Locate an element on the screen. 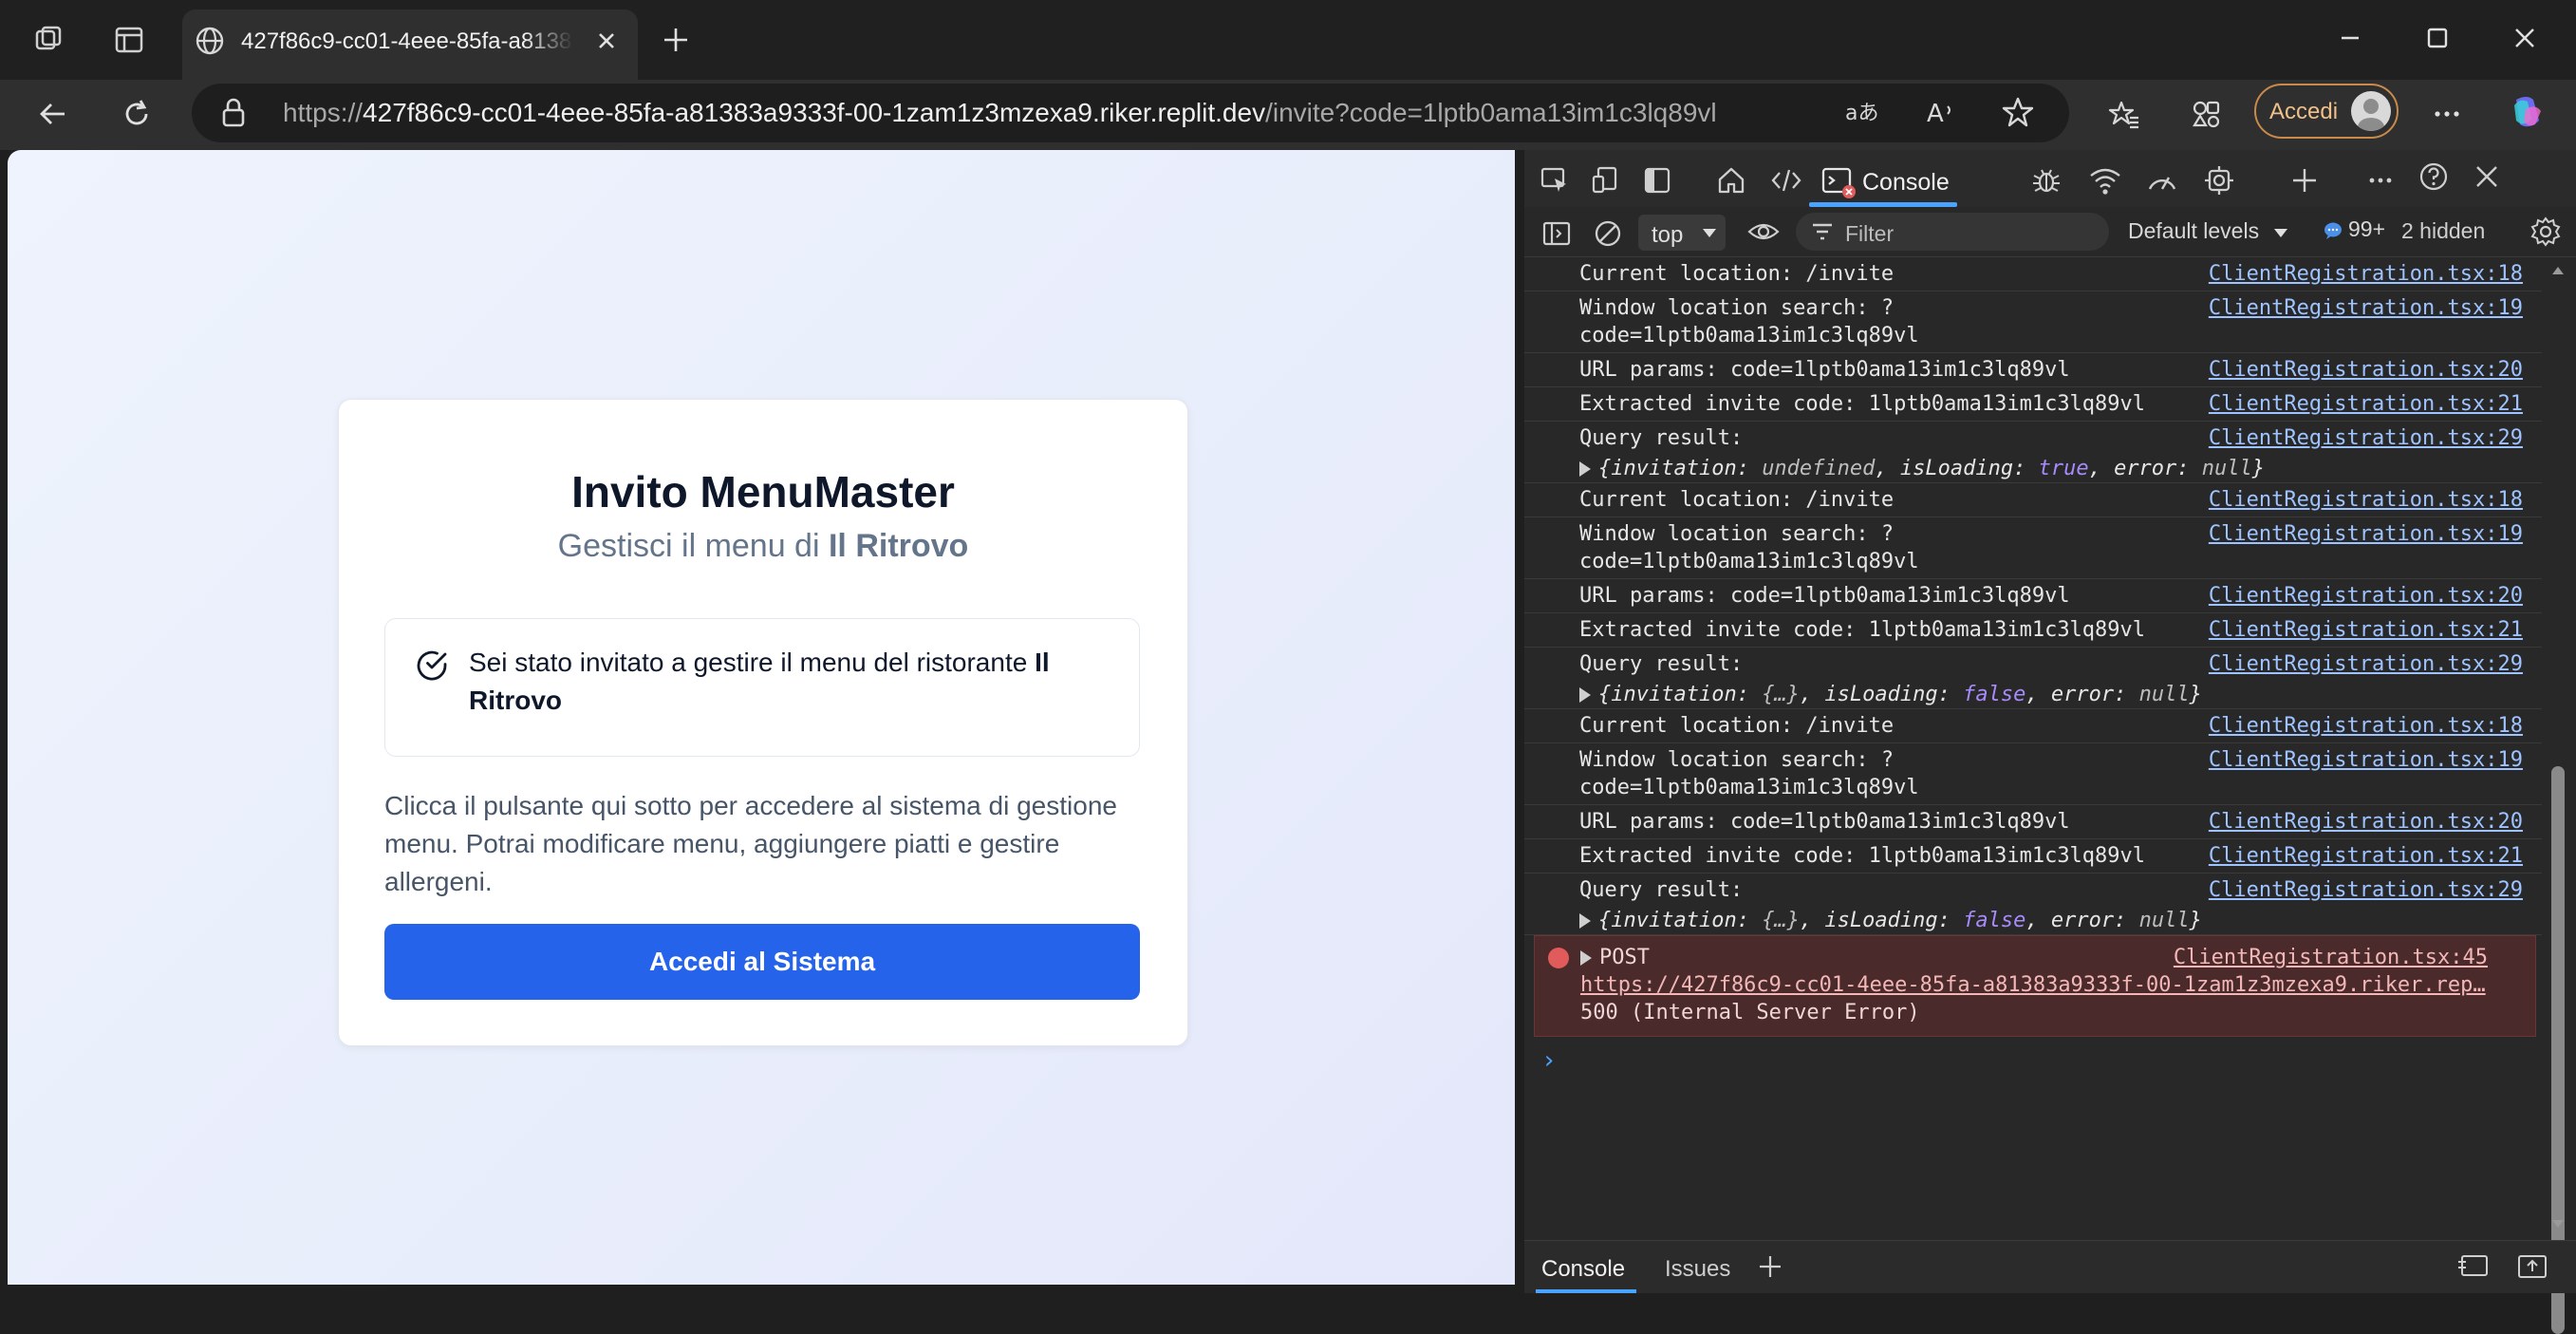  profile-signin-button: Accedi is located at coordinates (2326, 111).